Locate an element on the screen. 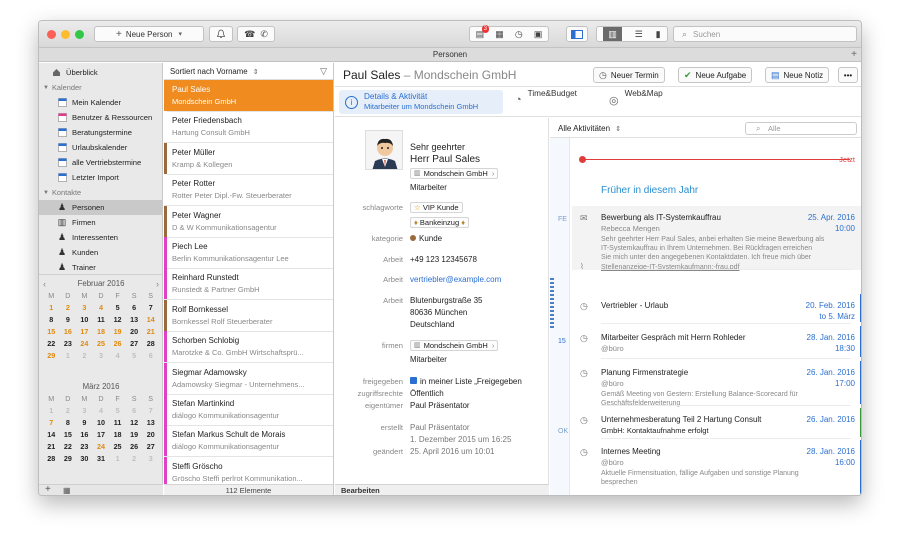 Image resolution: width=900 pixels, height=560 pixels. sidebar-item-customers: ♟ Kunden is located at coordinates (101, 252).